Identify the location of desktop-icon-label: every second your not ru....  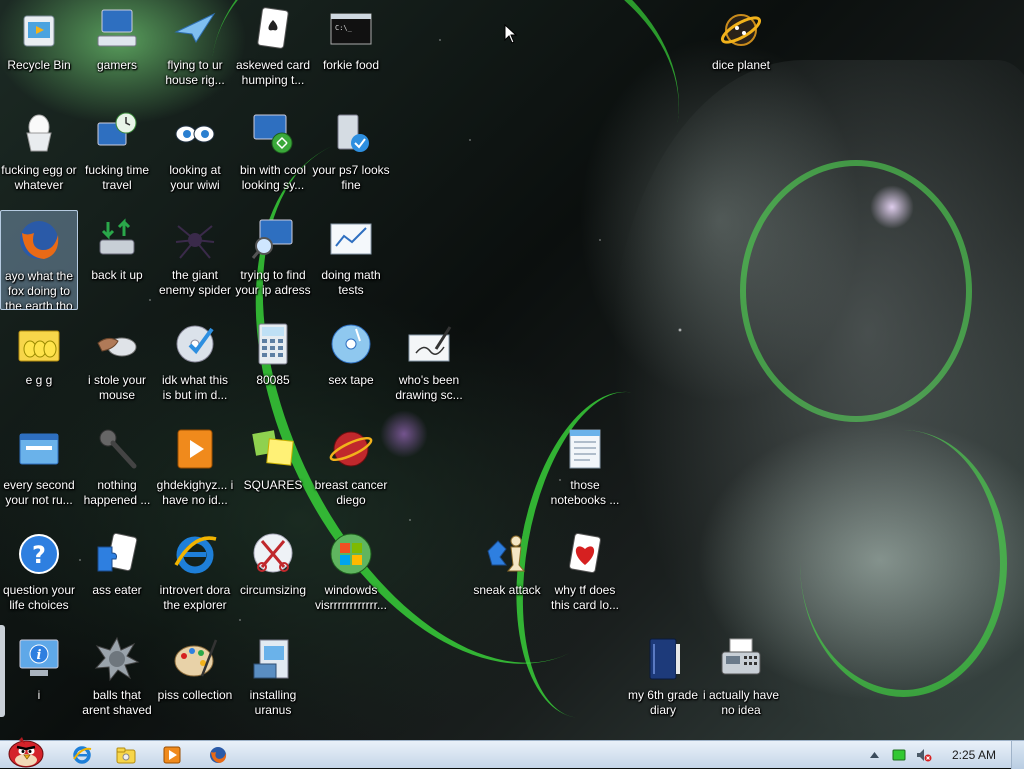
(39, 492).